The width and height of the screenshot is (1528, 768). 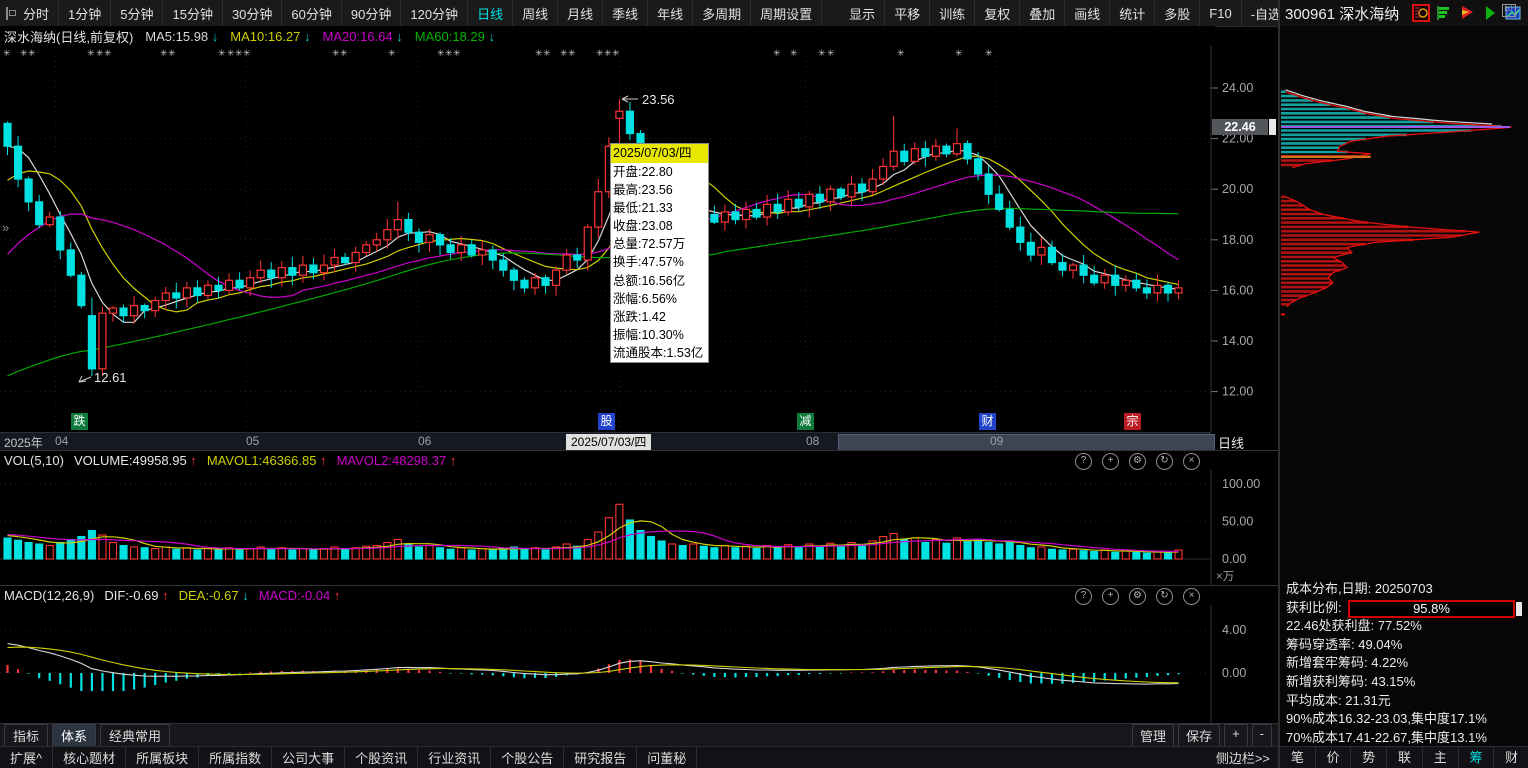 What do you see at coordinates (37, 13) in the screenshot?
I see `toolbar-item-分时: 分时` at bounding box center [37, 13].